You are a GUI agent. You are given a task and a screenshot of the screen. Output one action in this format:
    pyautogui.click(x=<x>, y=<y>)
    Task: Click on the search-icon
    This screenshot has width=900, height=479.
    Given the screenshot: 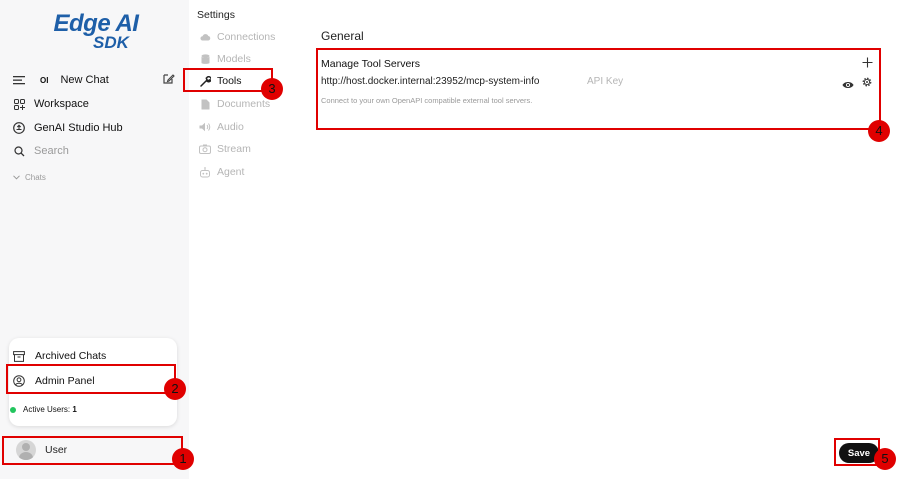 What is the action you would take?
    pyautogui.click(x=19, y=151)
    